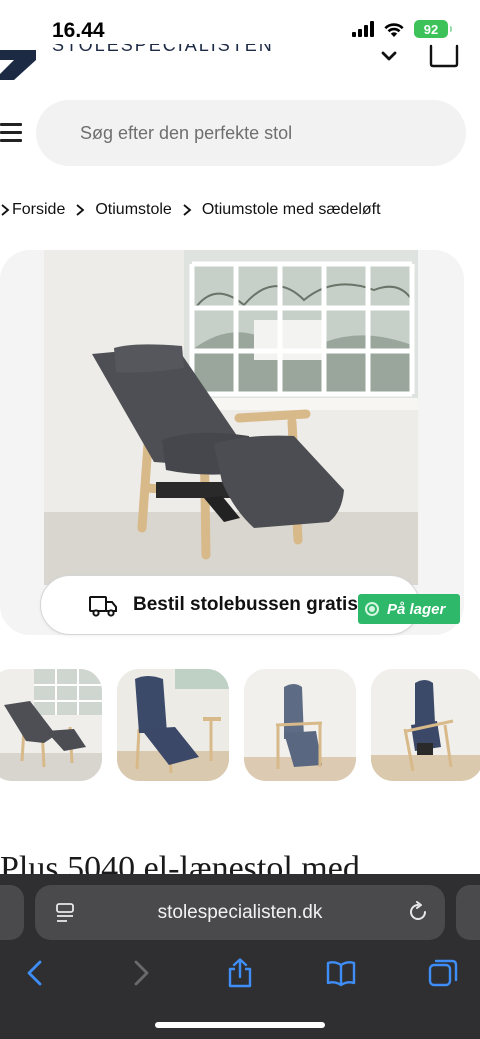 The width and height of the screenshot is (480, 1039). I want to click on bookmarks-icon, so click(341, 973).